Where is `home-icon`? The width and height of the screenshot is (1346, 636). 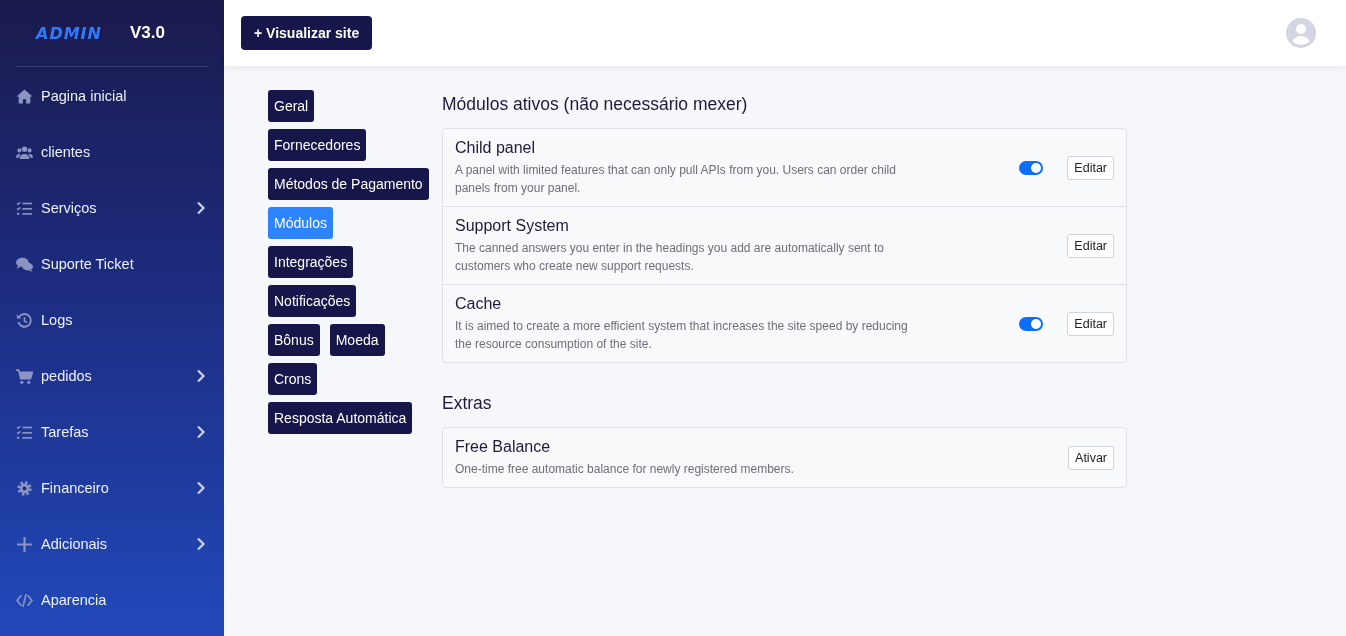
home-icon is located at coordinates (24, 96).